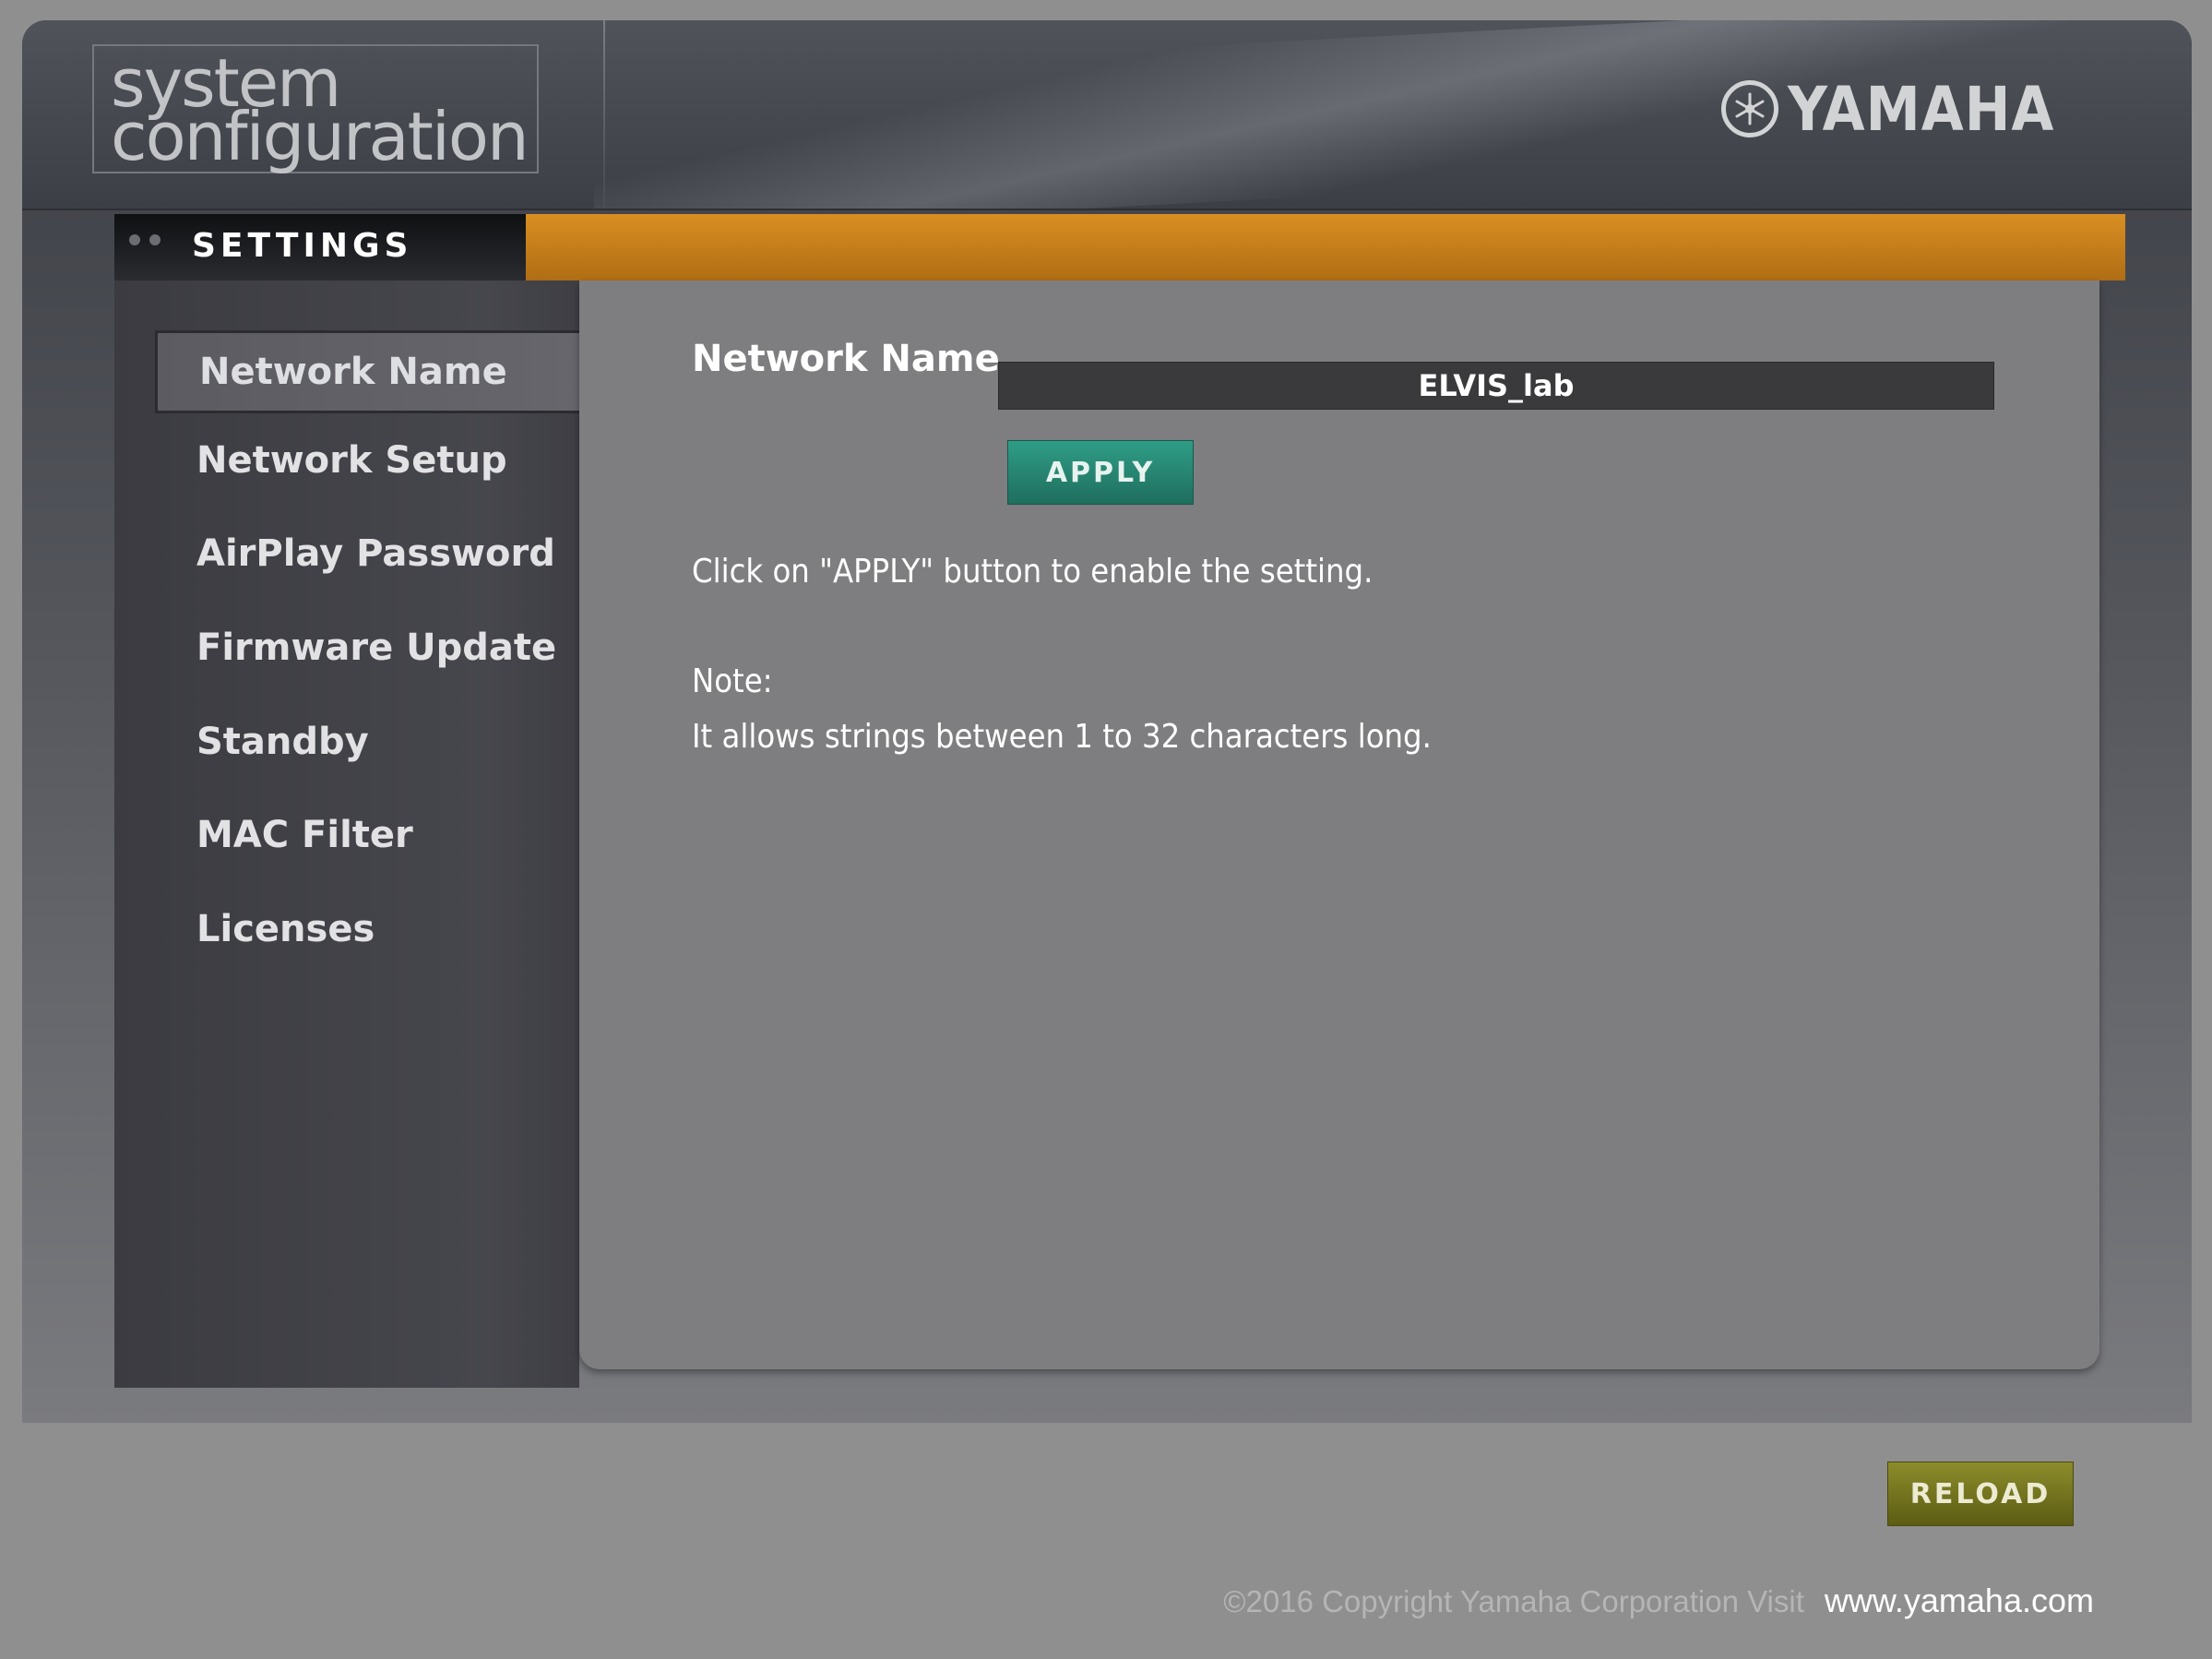  I want to click on network-name-input, so click(1496, 386).